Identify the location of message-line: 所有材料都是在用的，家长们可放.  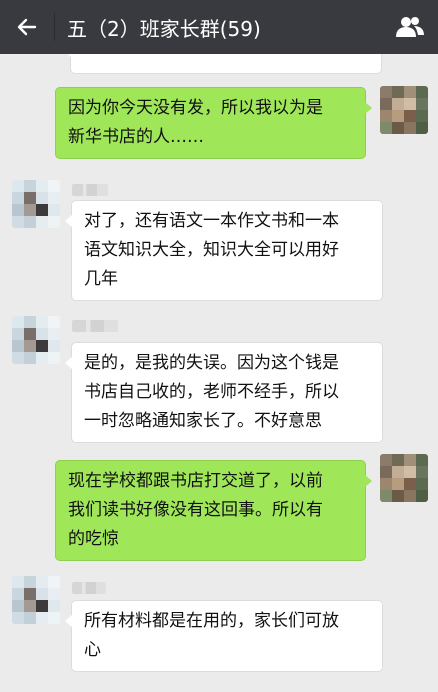
(211, 621).